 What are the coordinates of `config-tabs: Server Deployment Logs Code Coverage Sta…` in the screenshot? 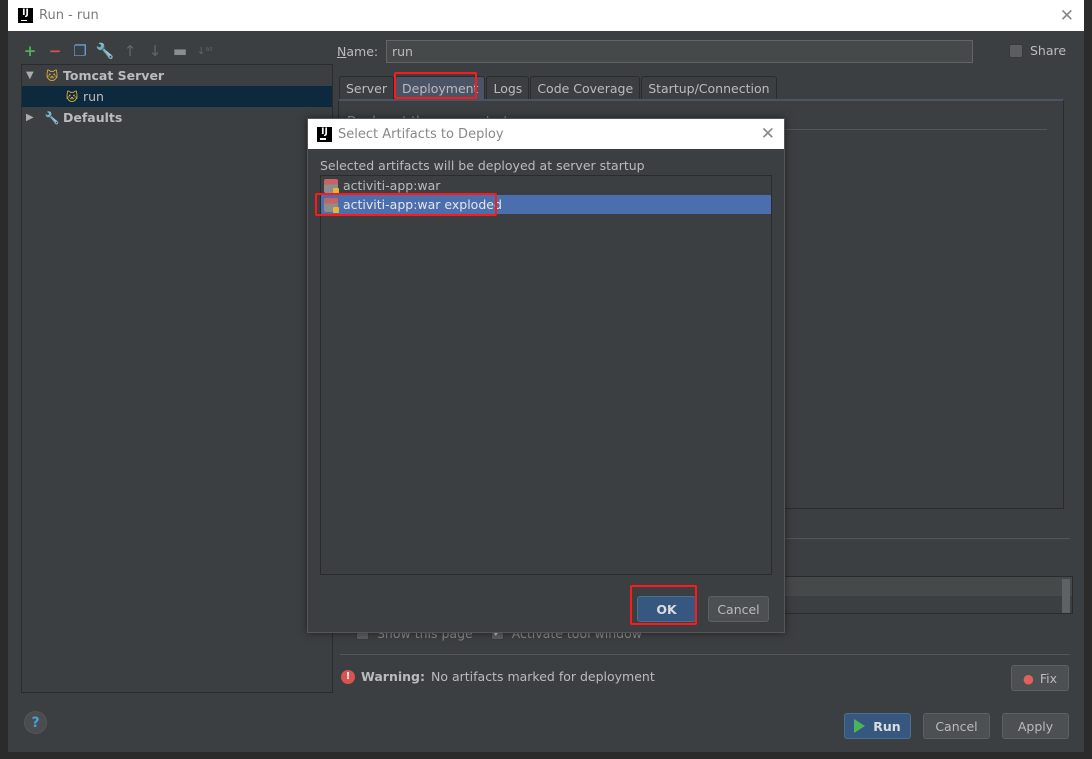 It's located at (558, 87).